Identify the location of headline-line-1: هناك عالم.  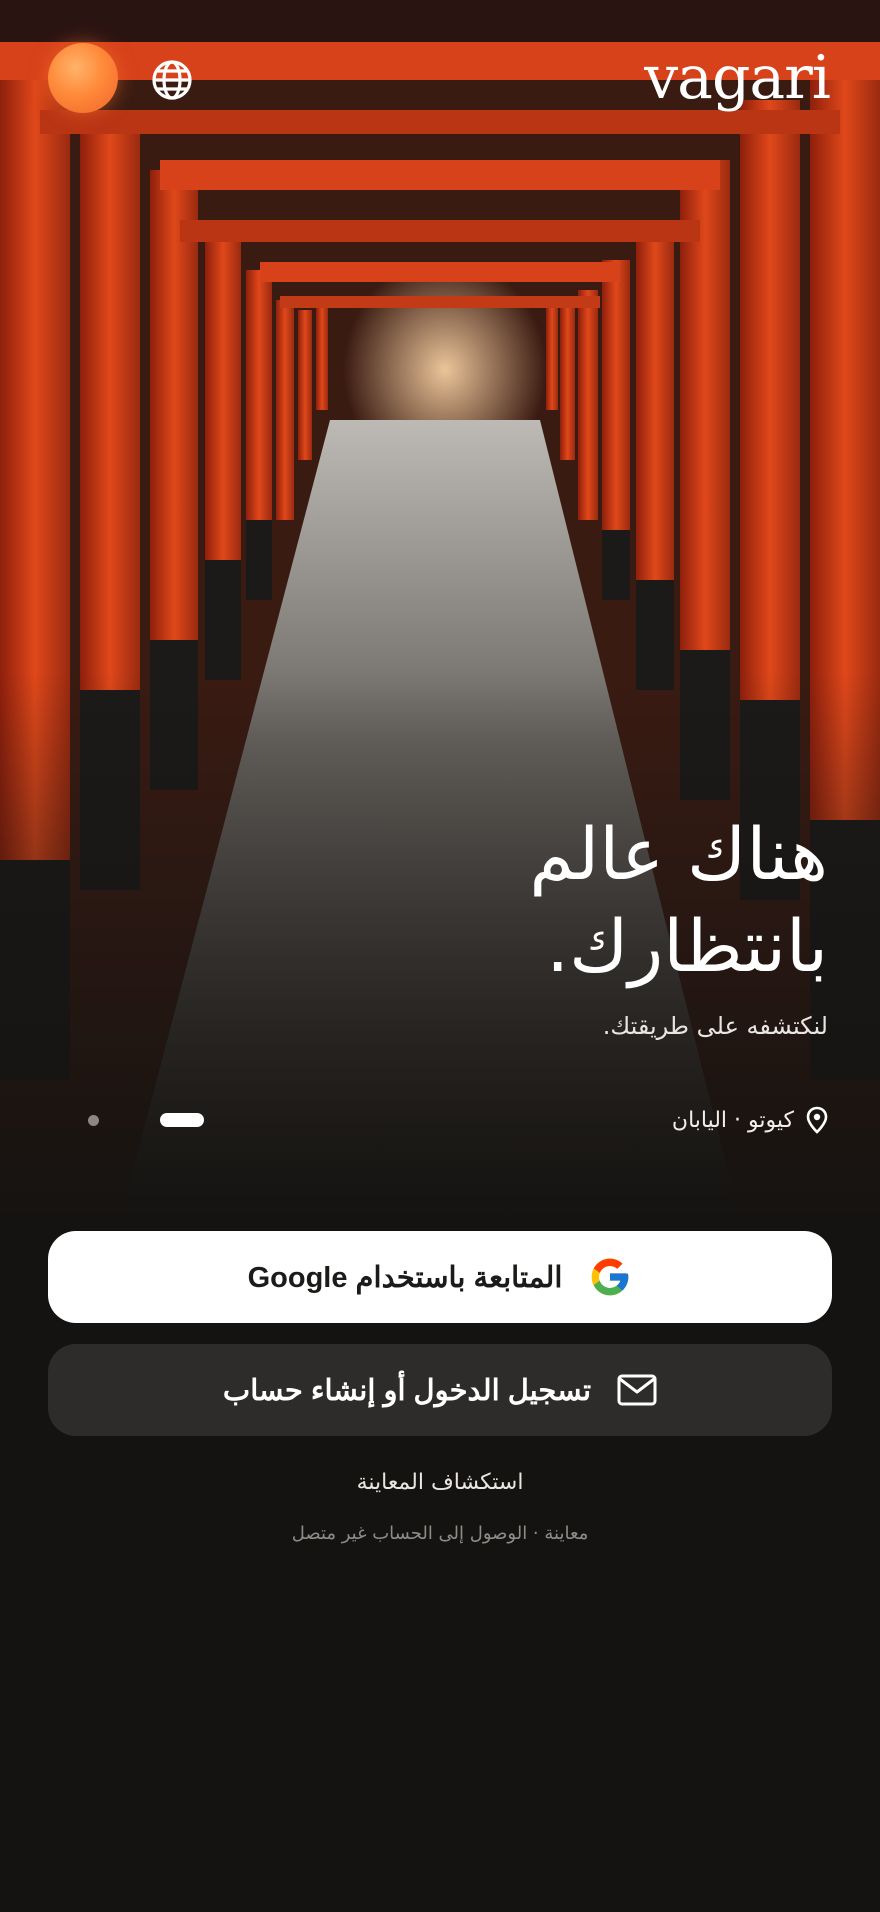
(678, 854).